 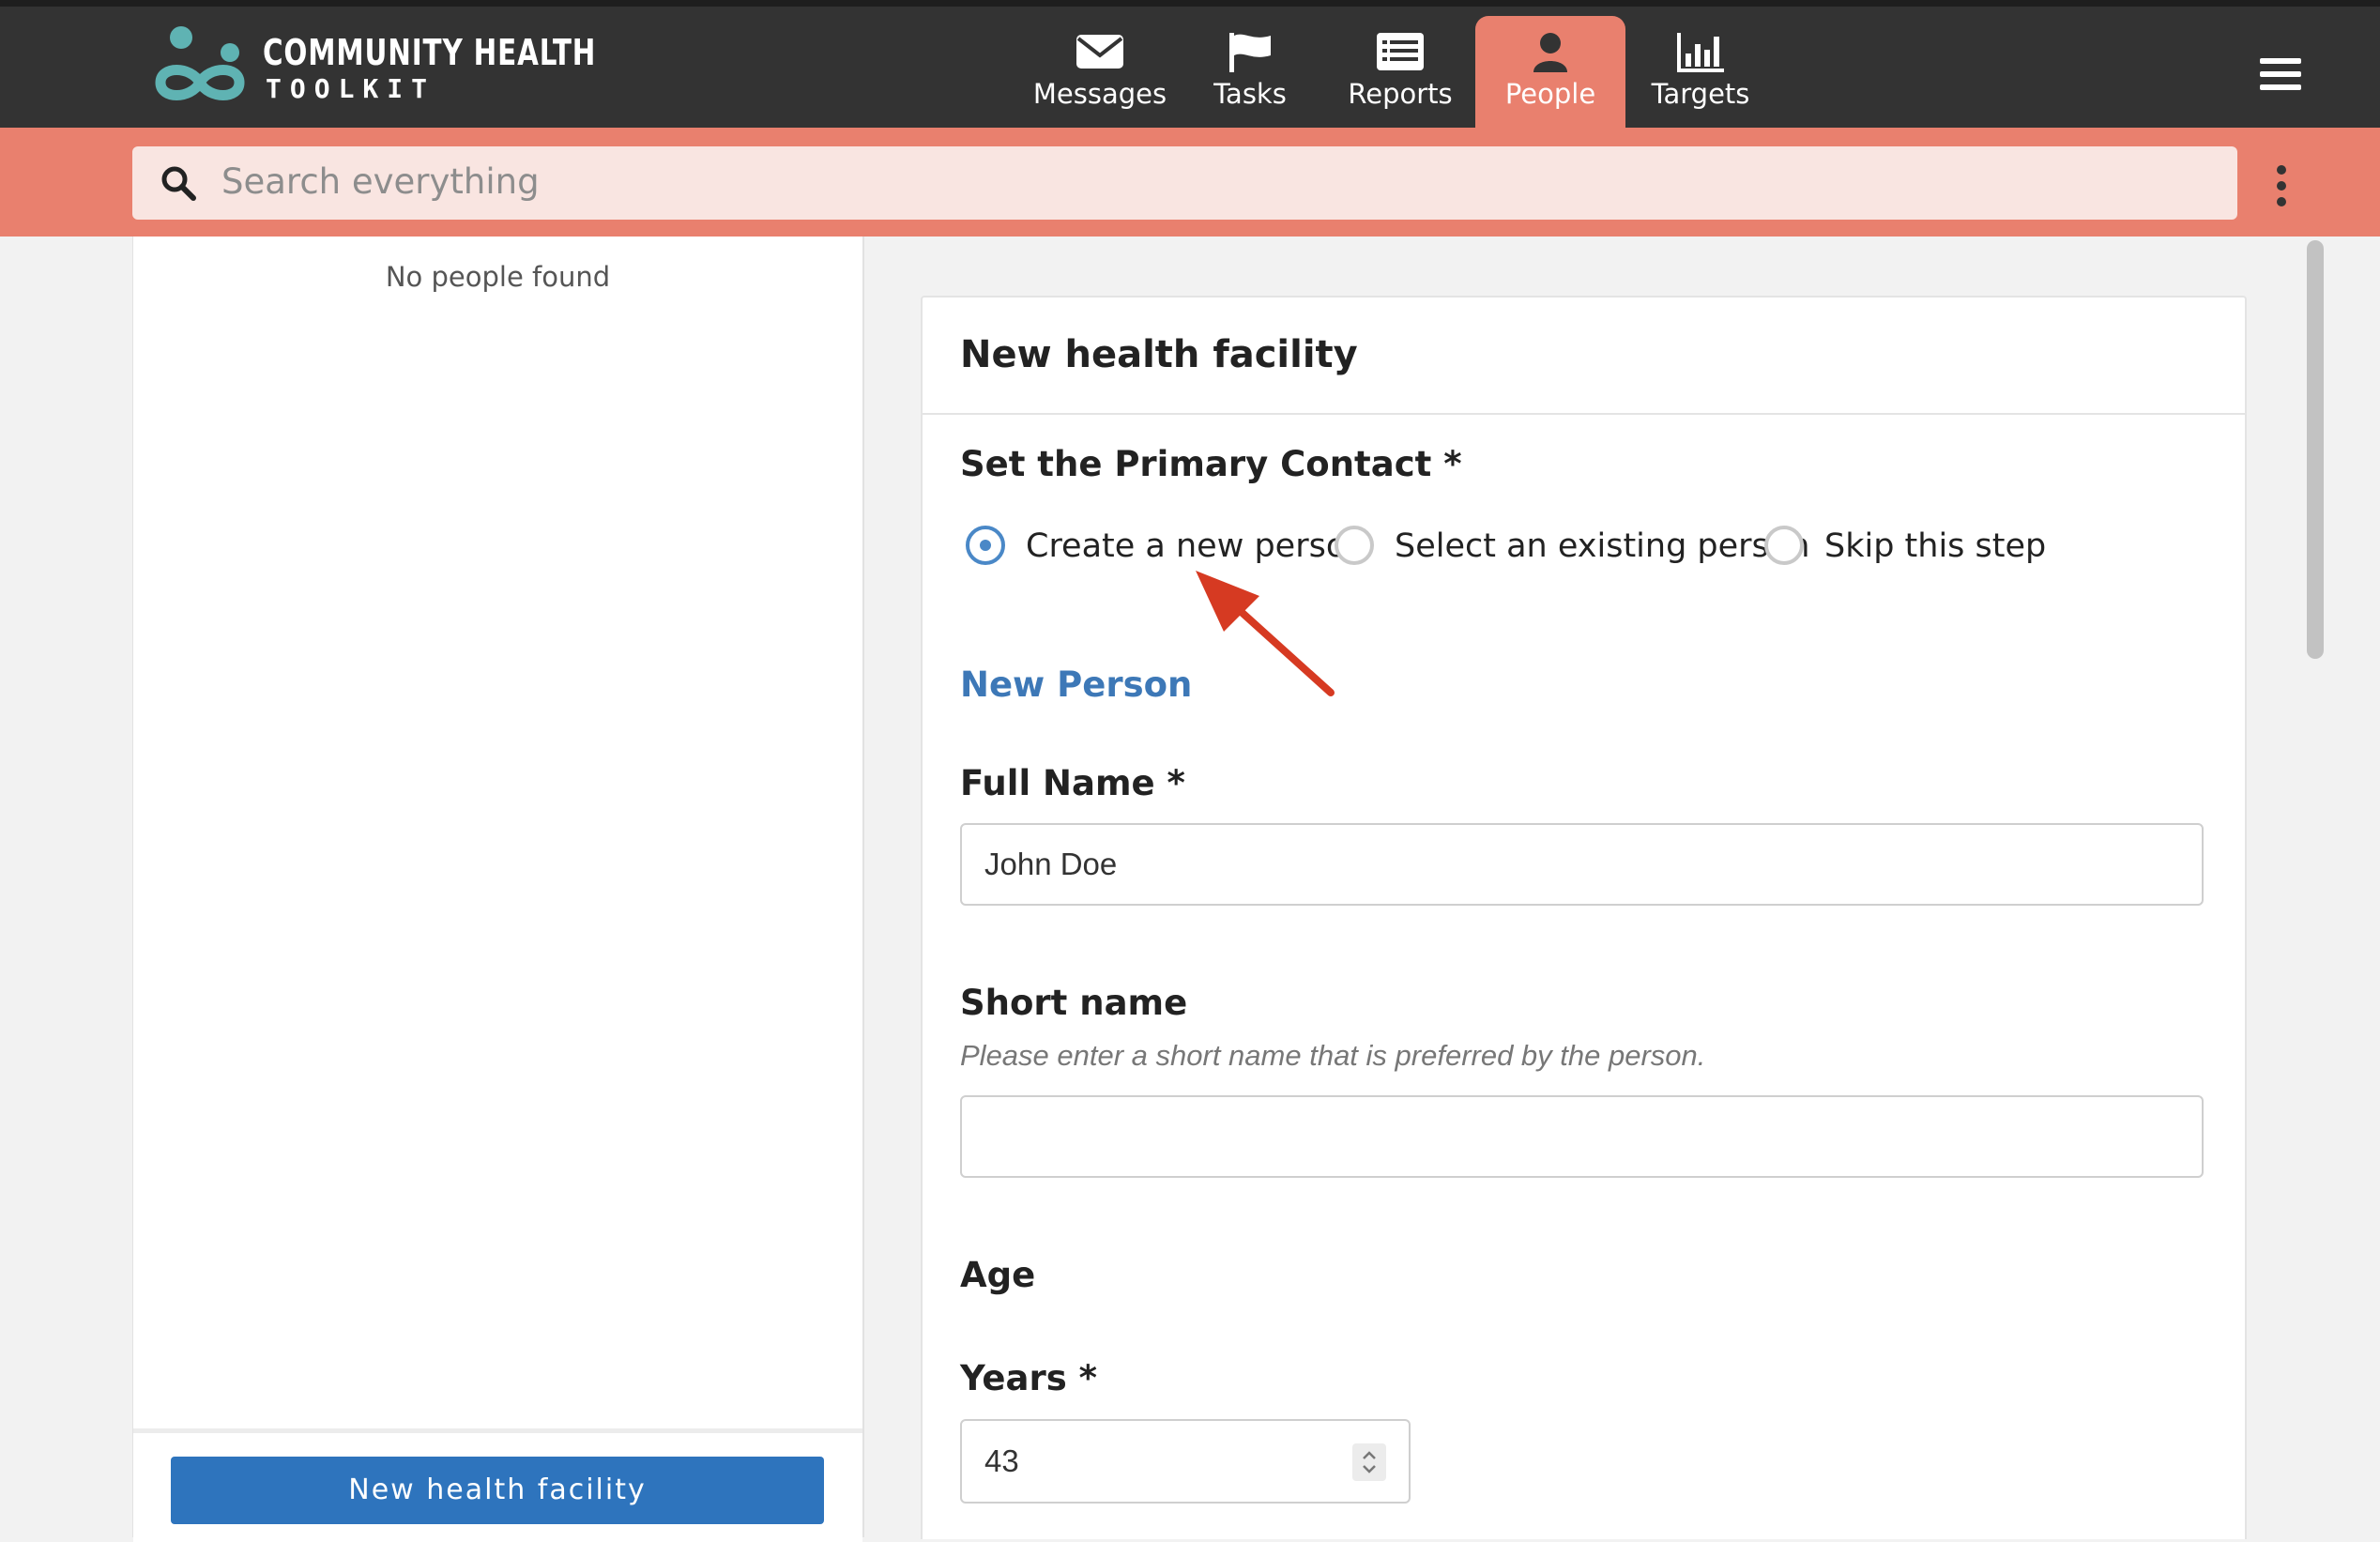 I want to click on flag-icon, so click(x=1250, y=52).